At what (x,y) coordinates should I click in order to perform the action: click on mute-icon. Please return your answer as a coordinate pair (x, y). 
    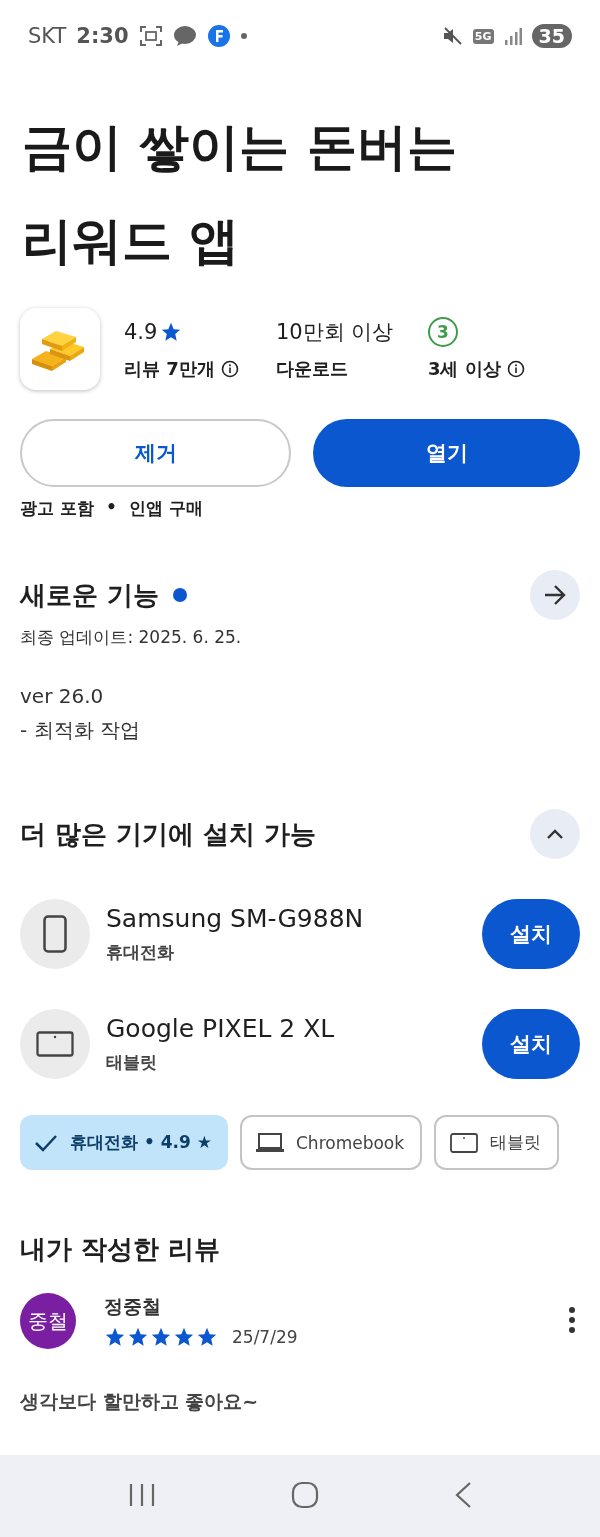
    Looking at the image, I should click on (452, 36).